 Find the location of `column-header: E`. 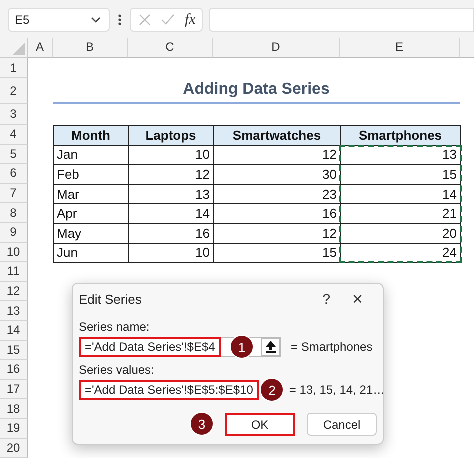

column-header: E is located at coordinates (400, 48).